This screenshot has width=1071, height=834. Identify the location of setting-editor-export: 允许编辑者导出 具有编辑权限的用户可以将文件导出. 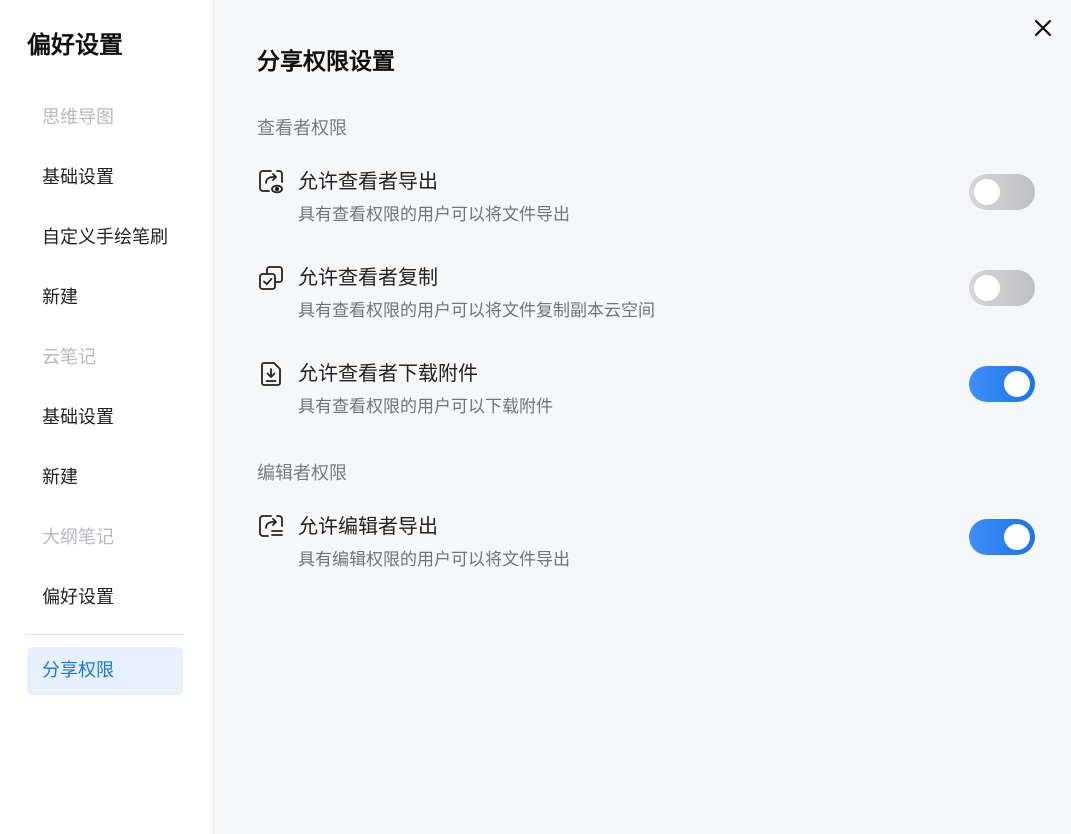
(646, 548).